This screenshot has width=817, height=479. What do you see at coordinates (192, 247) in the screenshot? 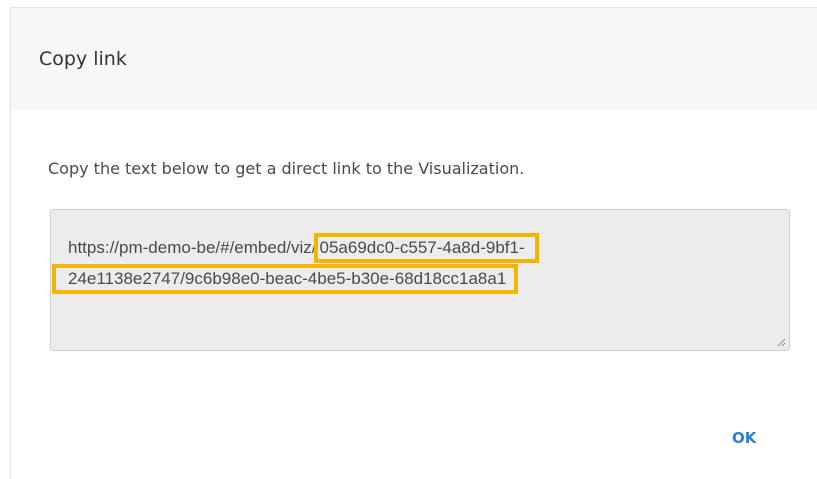
I see `link-prefix: https://pm-demo-be/#/embed/viz/` at bounding box center [192, 247].